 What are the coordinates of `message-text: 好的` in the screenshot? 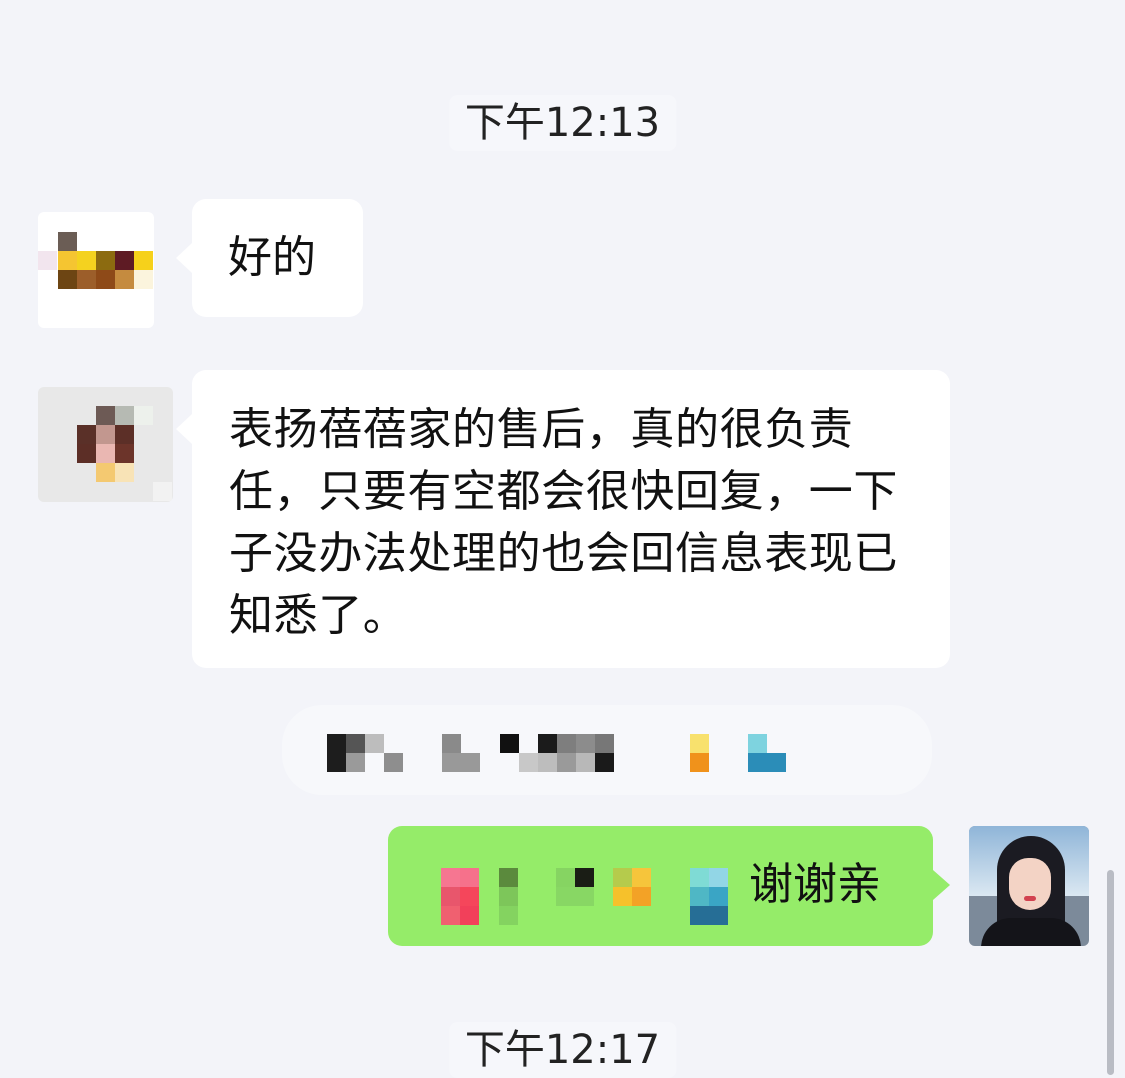 It's located at (272, 257).